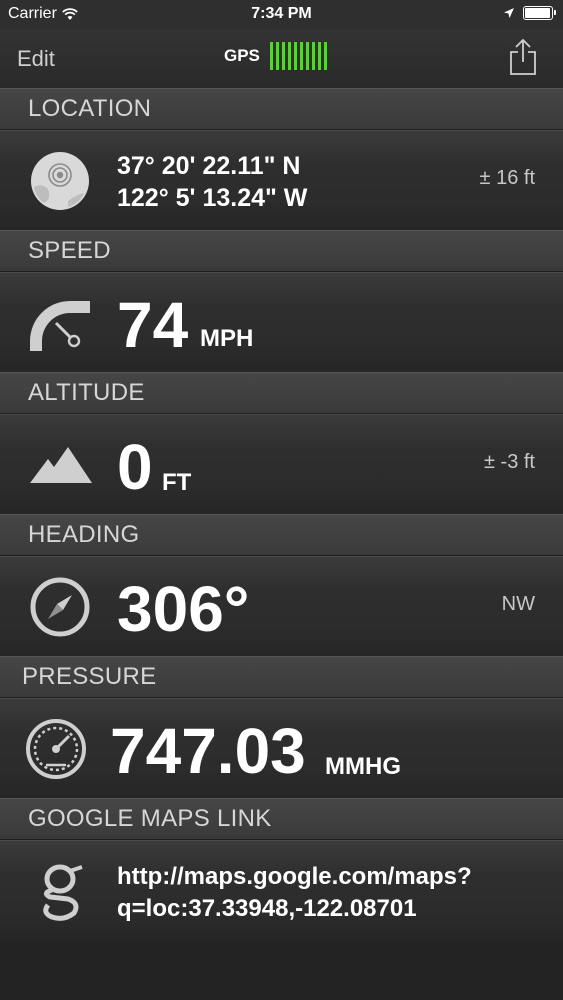  I want to click on globe-icon, so click(60, 181).